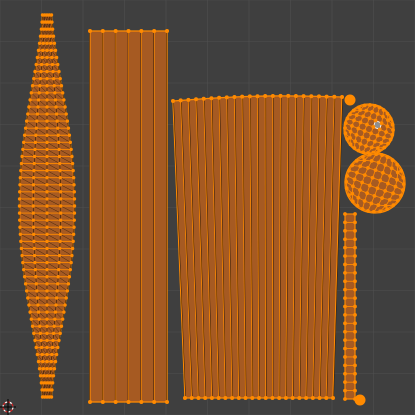  What do you see at coordinates (375, 183) in the screenshot?
I see `sphere-island-bottom` at bounding box center [375, 183].